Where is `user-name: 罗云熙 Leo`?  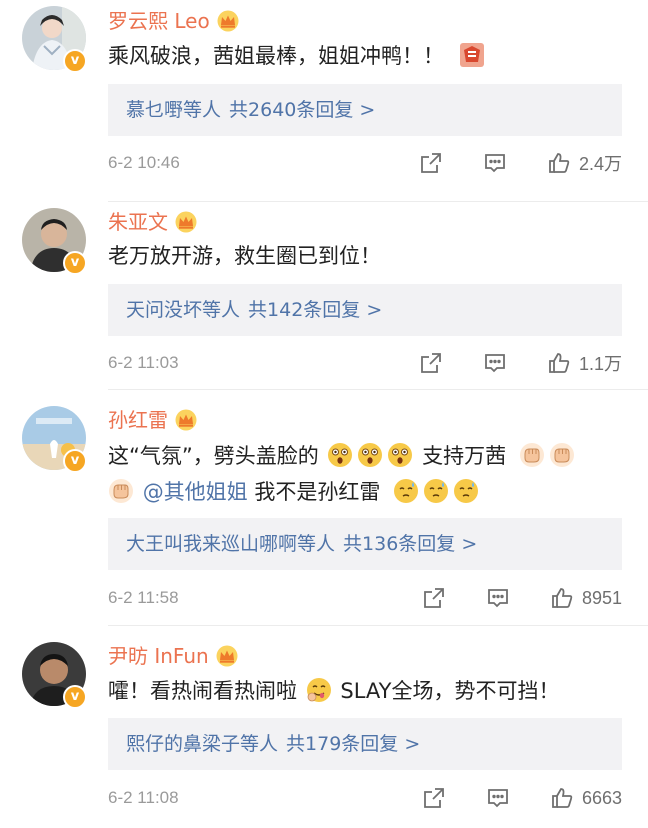
user-name: 罗云熙 Leo is located at coordinates (159, 21).